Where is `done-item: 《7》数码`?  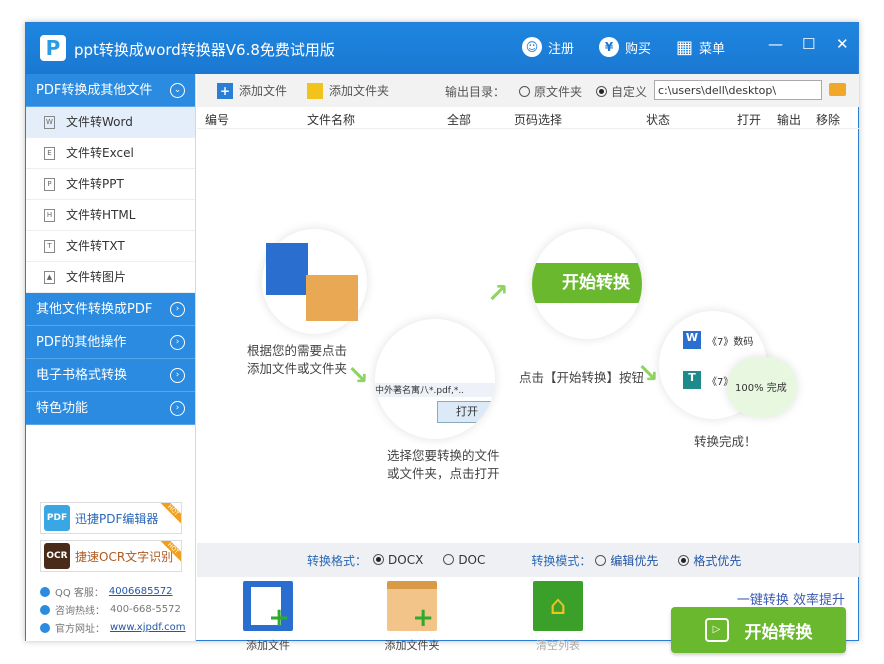
done-item: 《7》数码 is located at coordinates (730, 342).